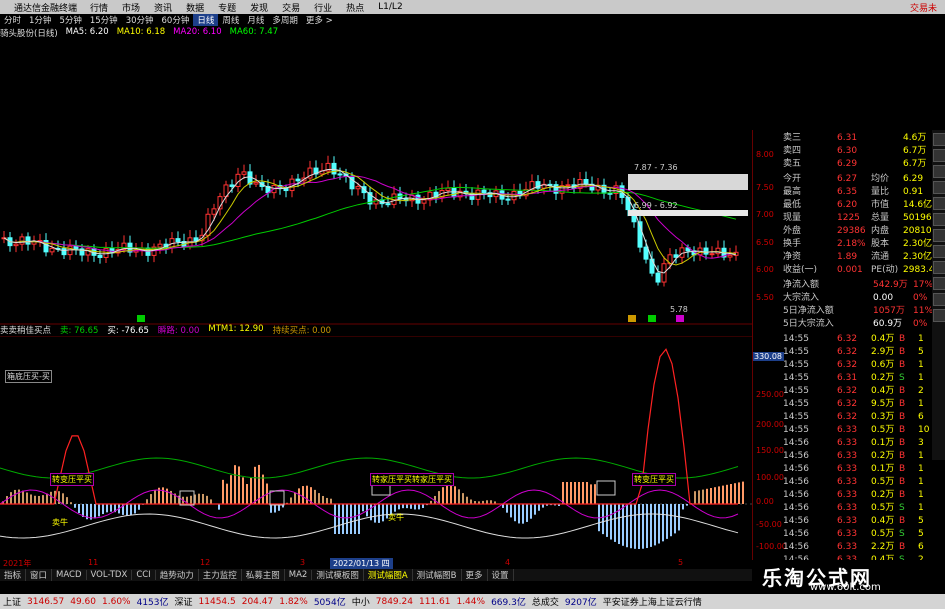 The height and width of the screenshot is (609, 945). Describe the element at coordinates (390, 7) in the screenshot. I see `menu-l1l2: L1/L2` at that location.